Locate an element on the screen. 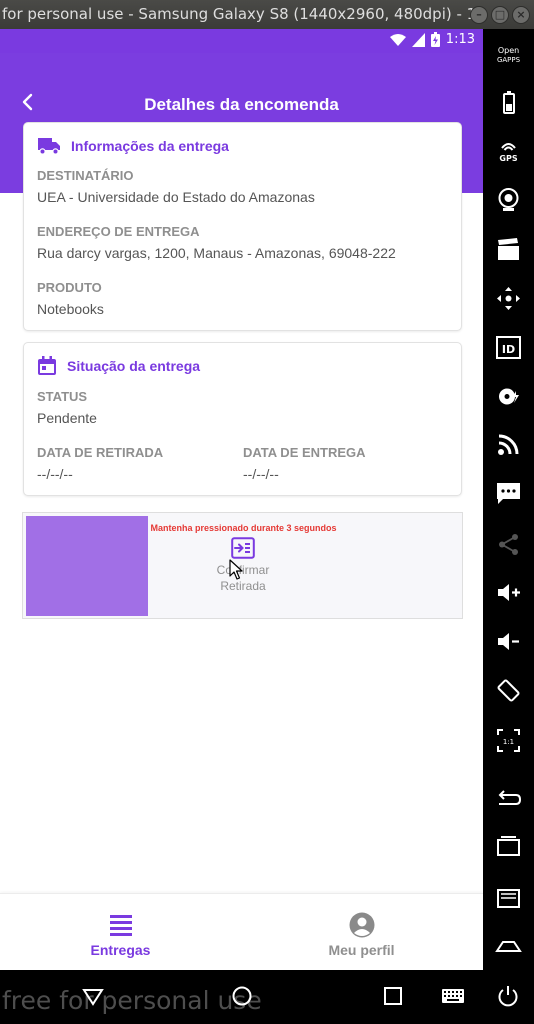 The width and height of the screenshot is (534, 1024). product-label: PRODUTO is located at coordinates (69, 287).